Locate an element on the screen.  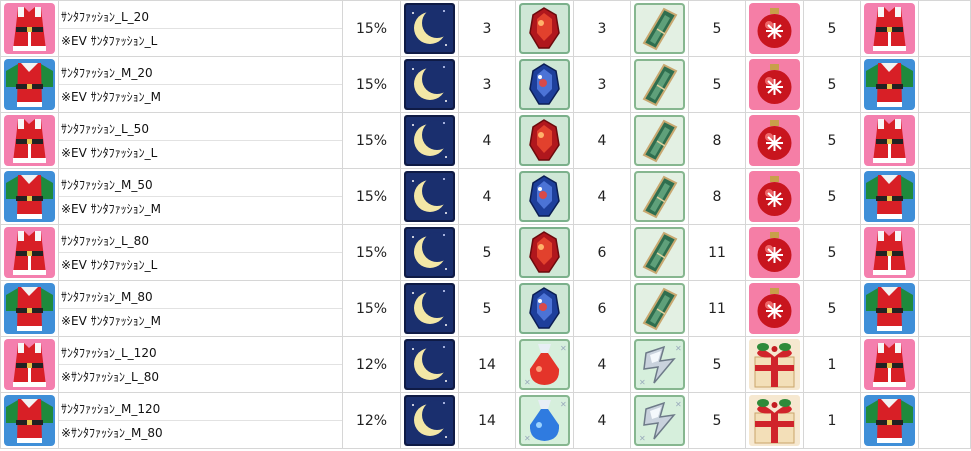
item-source: ※ｻﾝﾀﾌｧｯｼｮﾝ_L_80 is located at coordinates (110, 376).